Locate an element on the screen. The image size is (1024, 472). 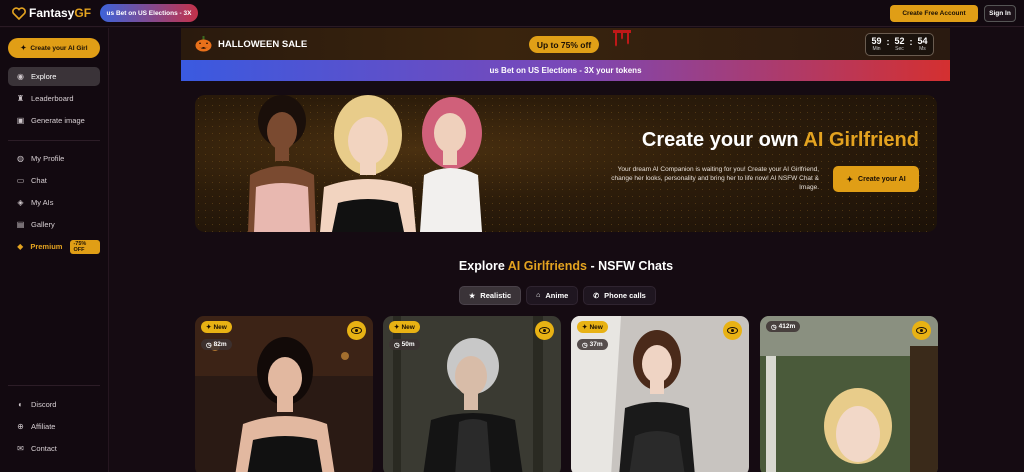
explore-heading: Explore AI Girlfriends - NSFW Chats is located at coordinates (566, 266).